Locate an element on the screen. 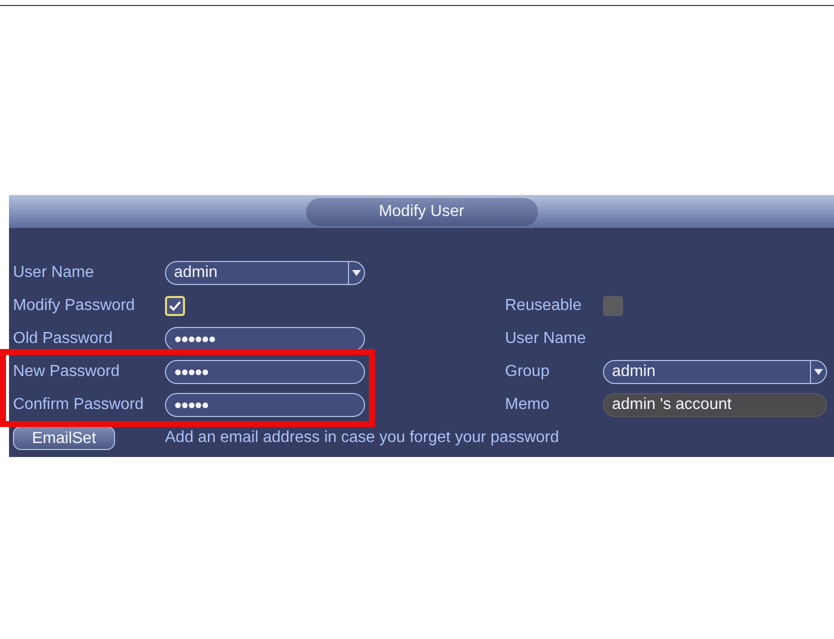 Image resolution: width=834 pixels, height=639 pixels. field-label: Memo is located at coordinates (527, 404).